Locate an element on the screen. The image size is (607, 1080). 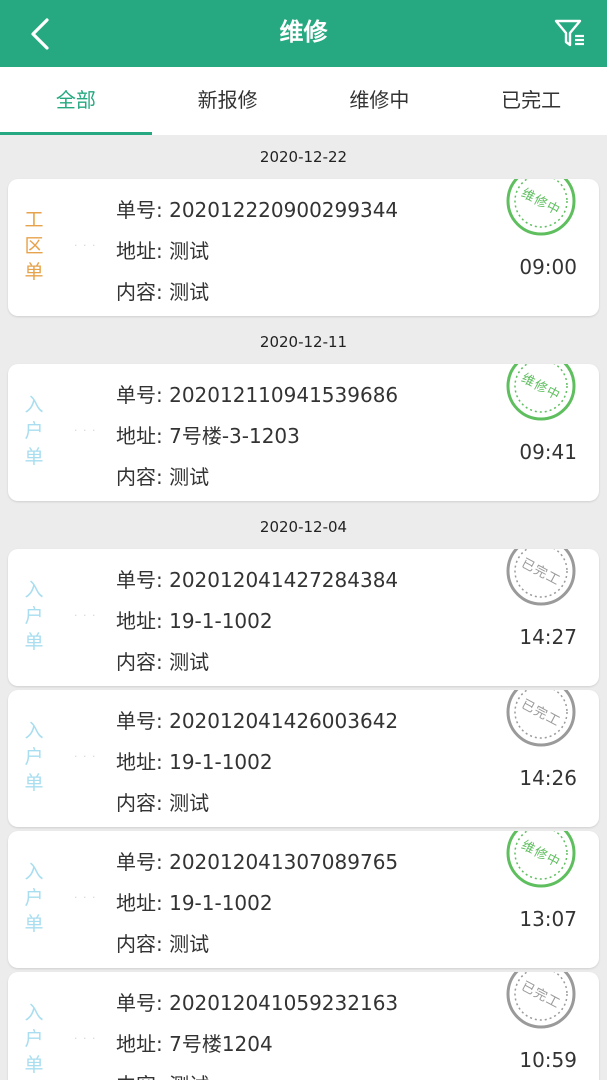
order-number: 单号: 202012110941539686 is located at coordinates (257, 395).